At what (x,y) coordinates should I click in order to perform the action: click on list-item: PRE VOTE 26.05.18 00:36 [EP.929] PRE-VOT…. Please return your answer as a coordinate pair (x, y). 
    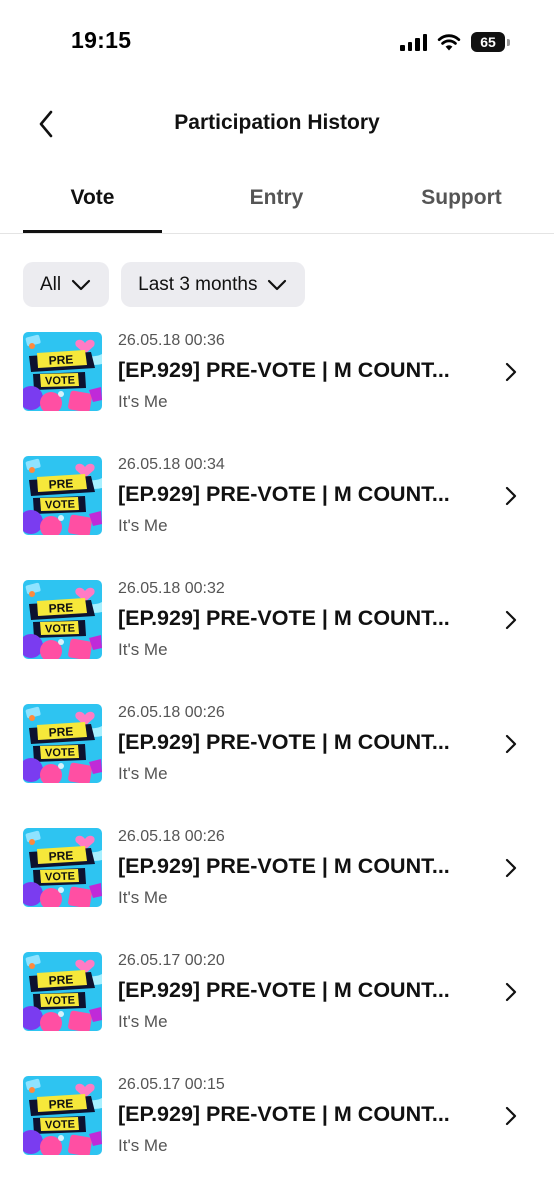
    Looking at the image, I should click on (277, 386).